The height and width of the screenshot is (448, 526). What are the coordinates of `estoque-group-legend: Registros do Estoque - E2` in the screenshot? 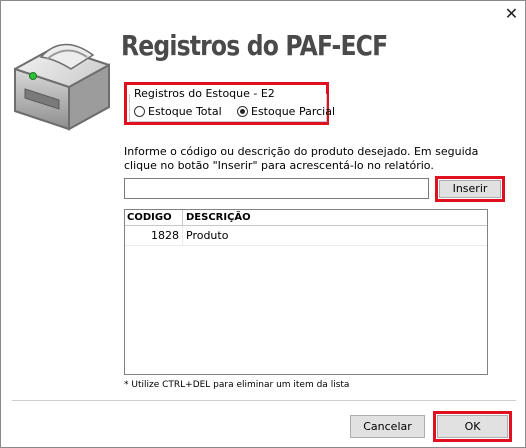 It's located at (204, 93).